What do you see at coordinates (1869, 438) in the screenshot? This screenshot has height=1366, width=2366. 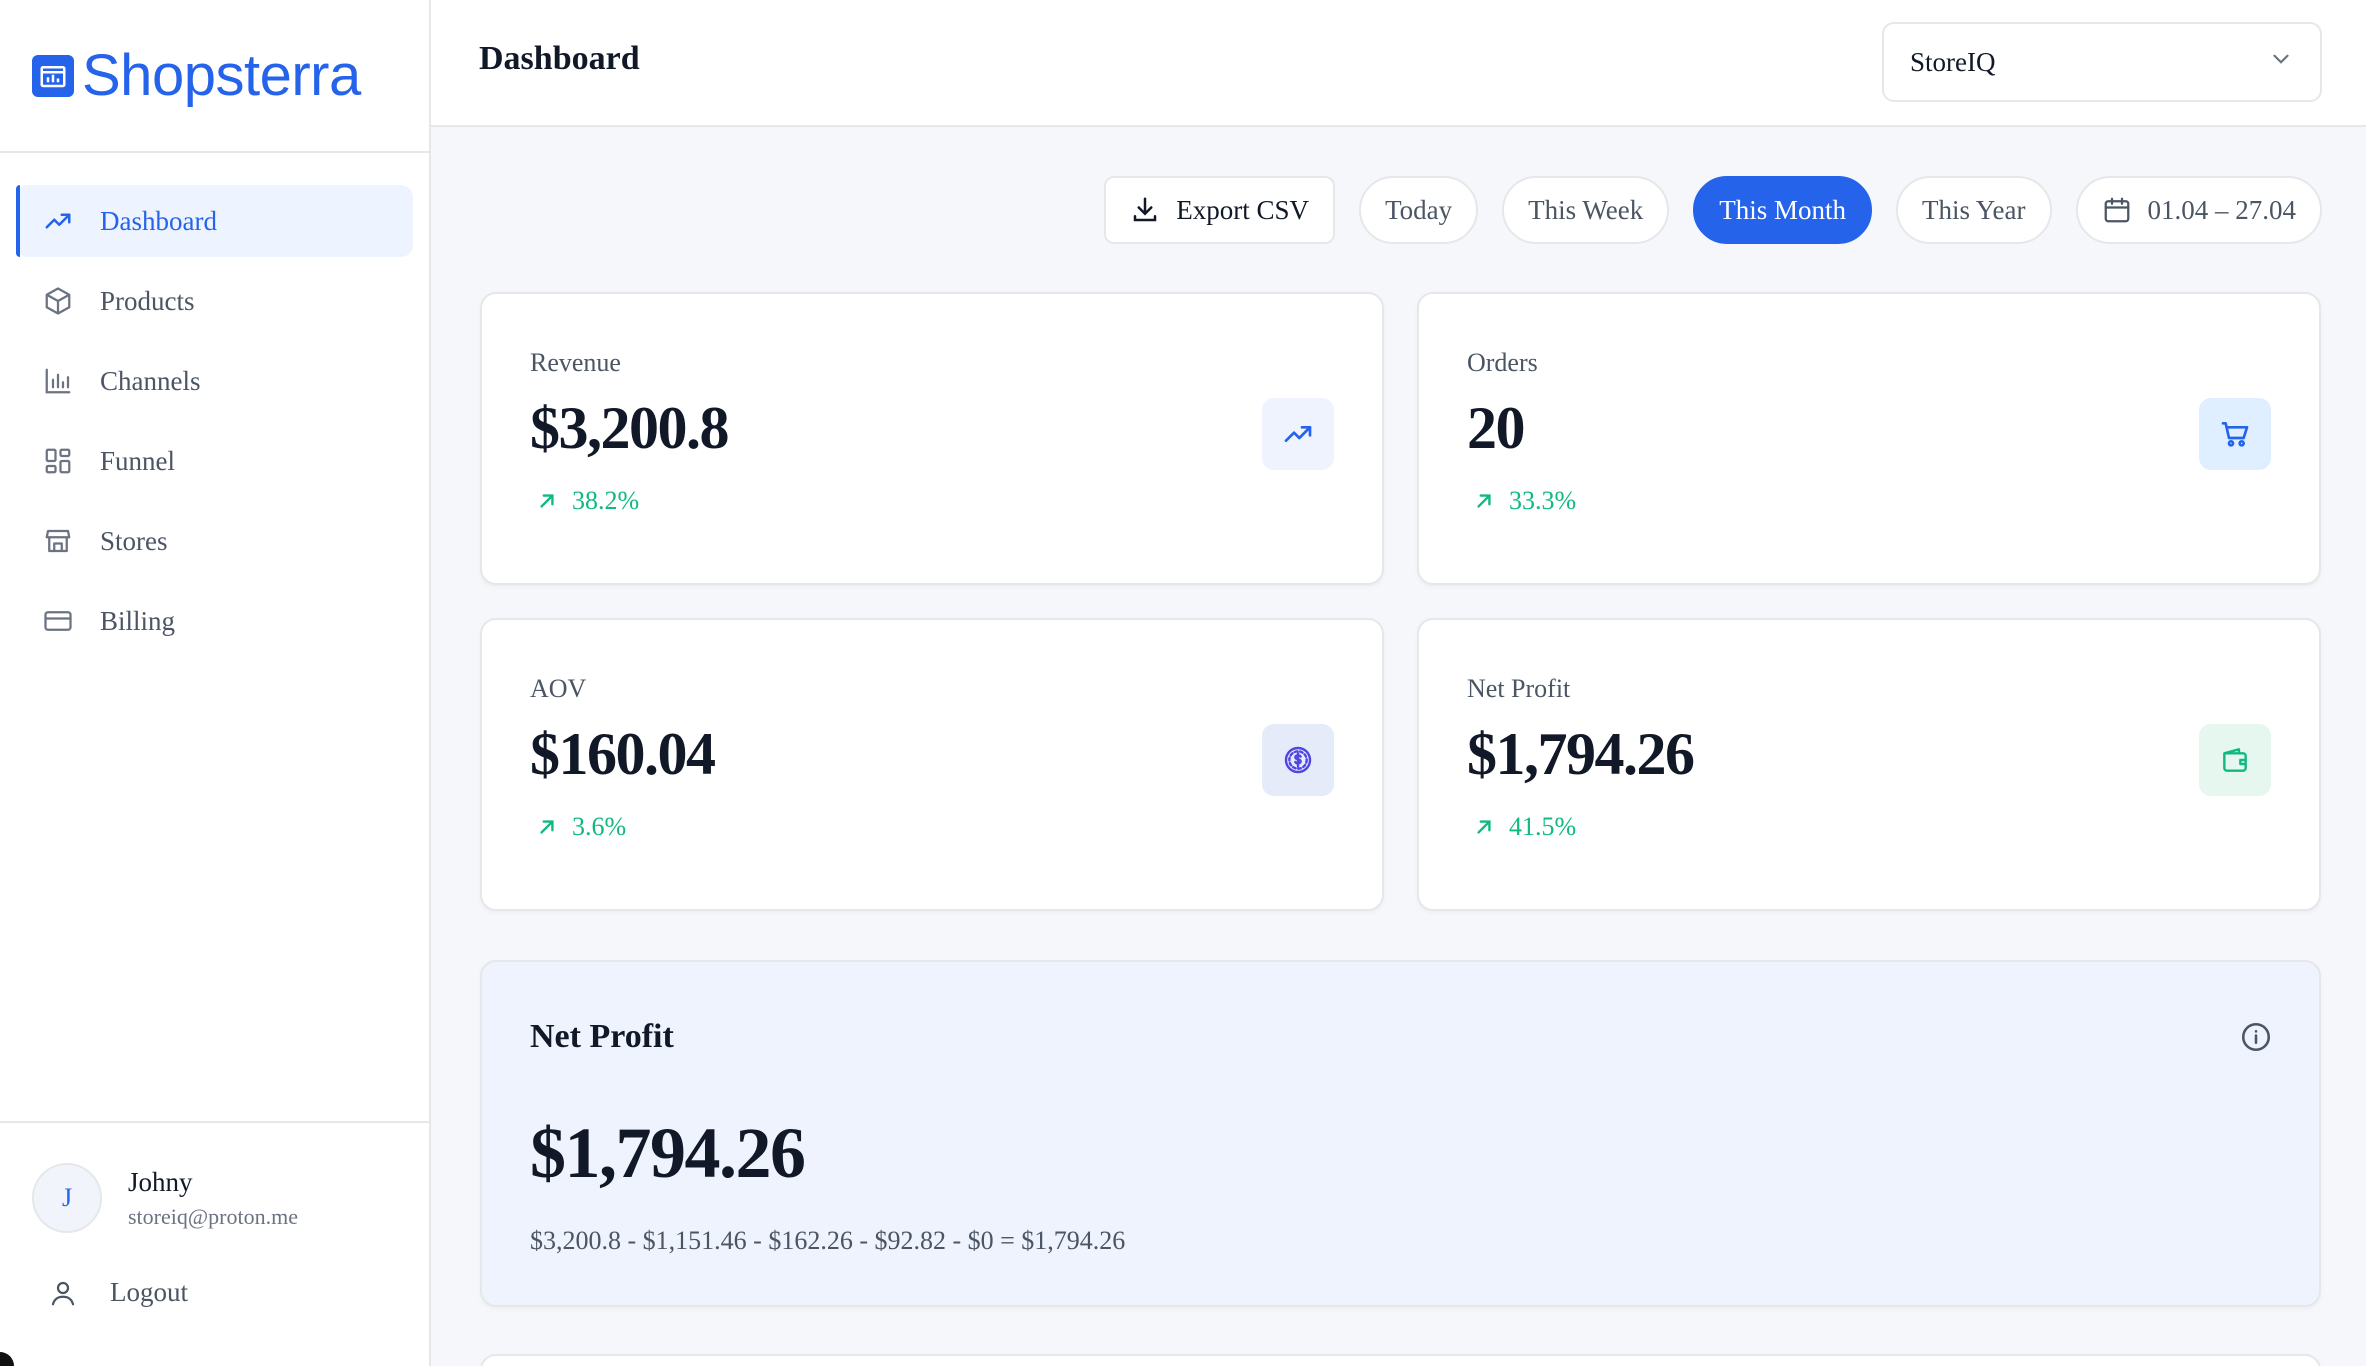 I see `kpi-card-orders: Orders 20 33.3%` at bounding box center [1869, 438].